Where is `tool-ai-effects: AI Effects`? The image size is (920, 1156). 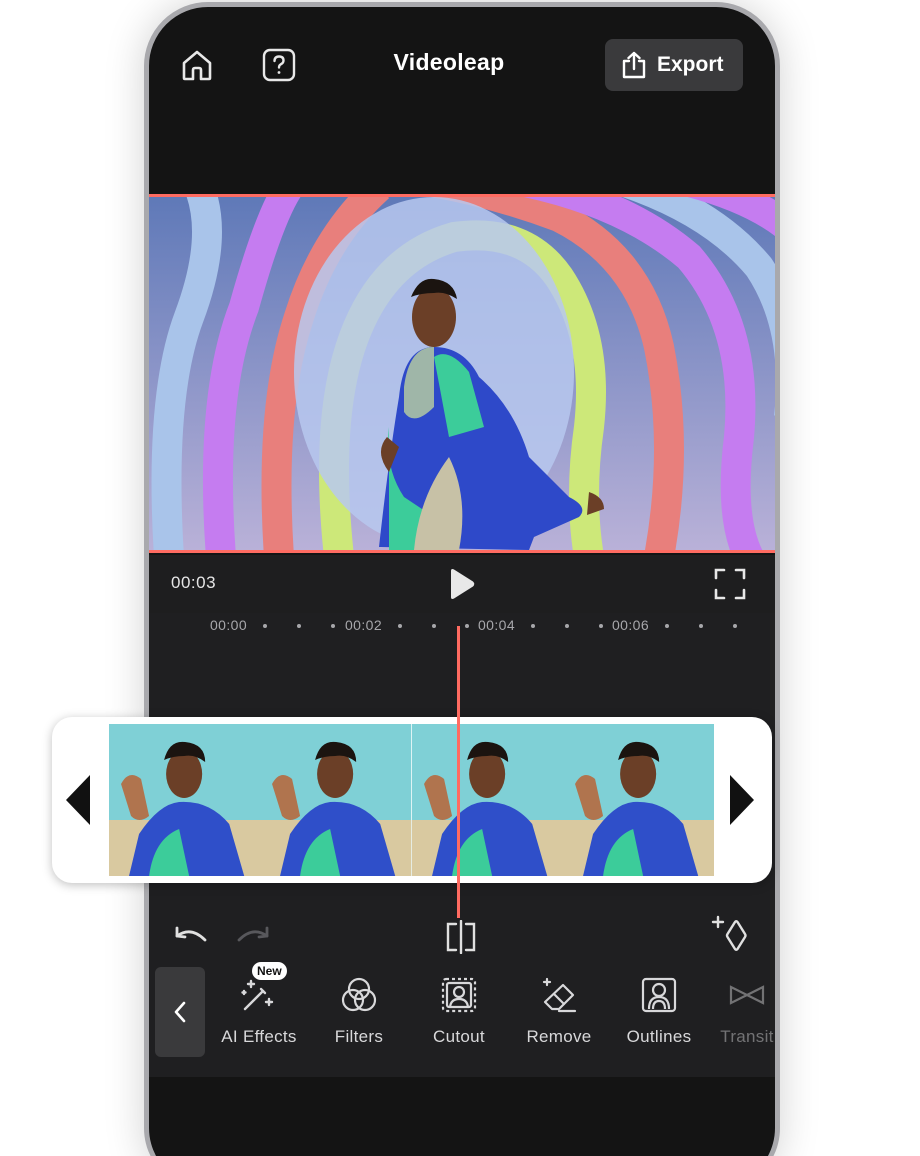
tool-ai-effects: AI Effects is located at coordinates (259, 1011).